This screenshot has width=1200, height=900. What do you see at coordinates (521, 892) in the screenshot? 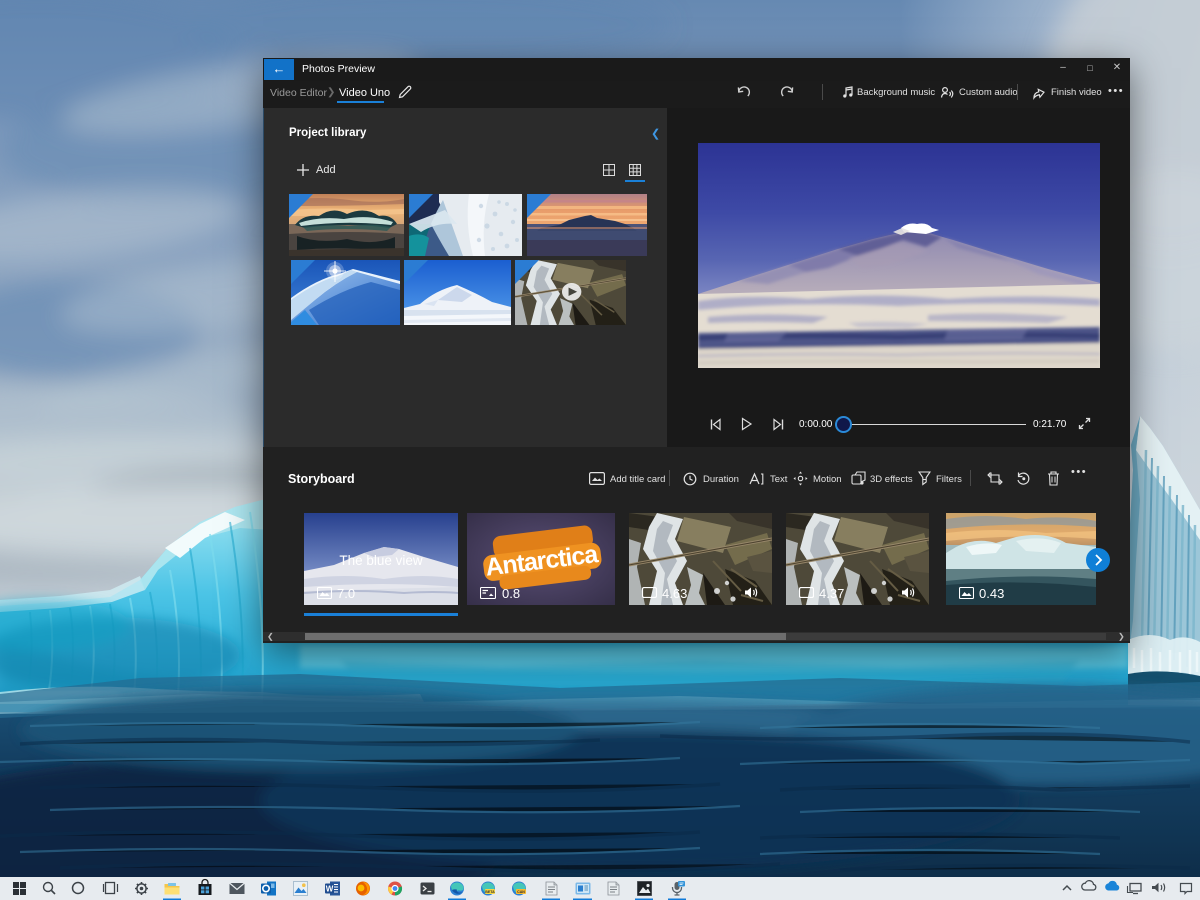
I see `svg-text: CAN` at bounding box center [521, 892].